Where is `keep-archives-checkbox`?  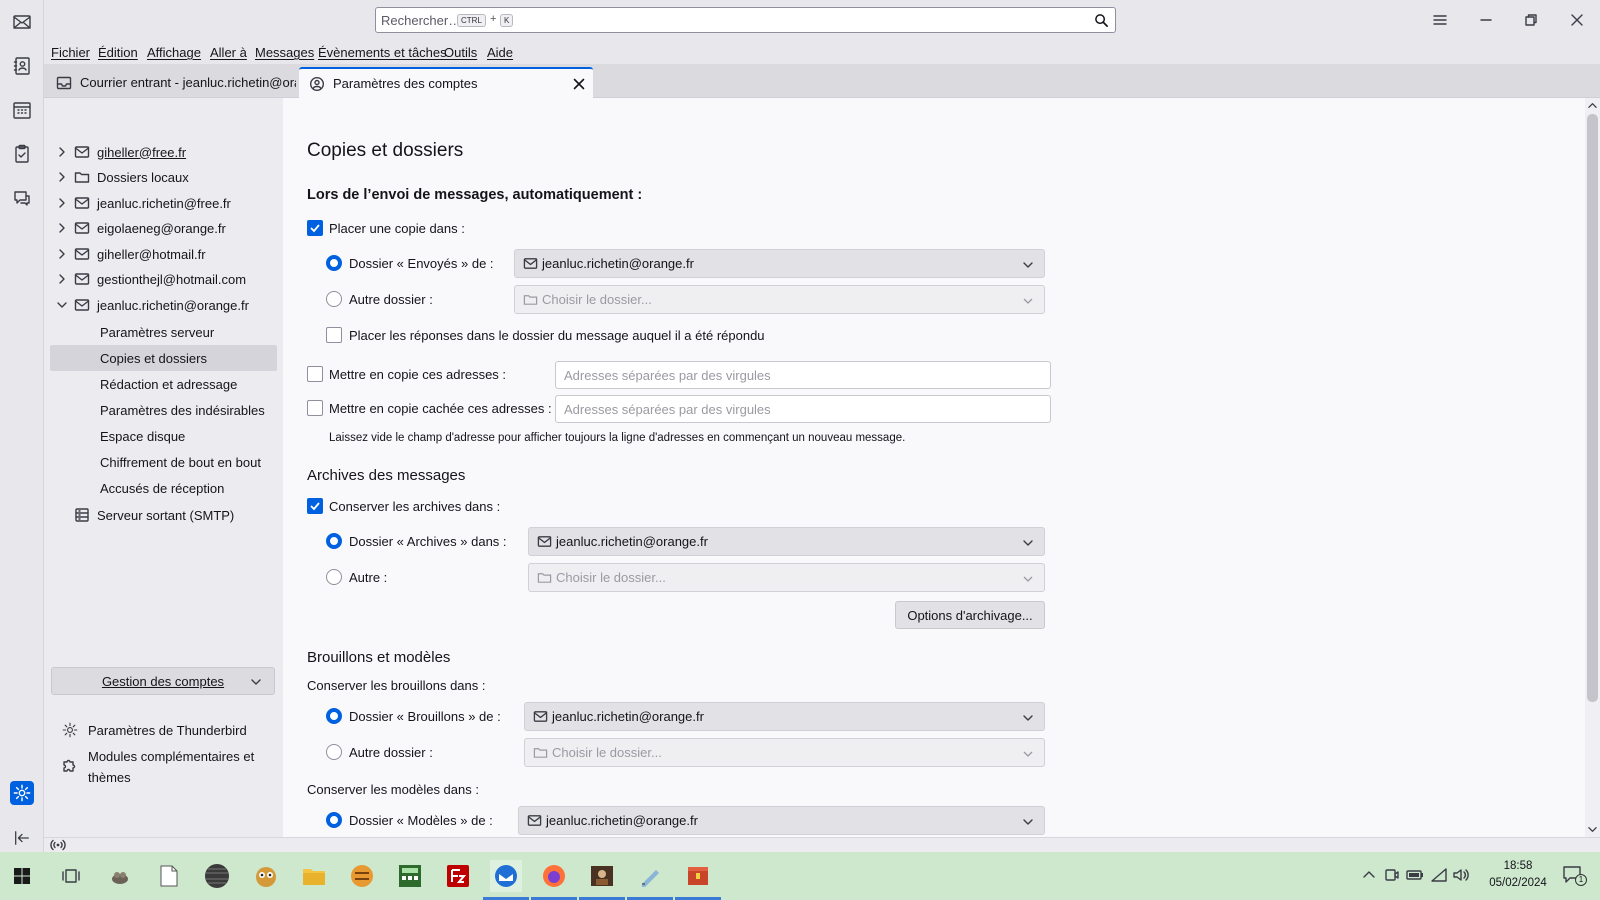 keep-archives-checkbox is located at coordinates (315, 506).